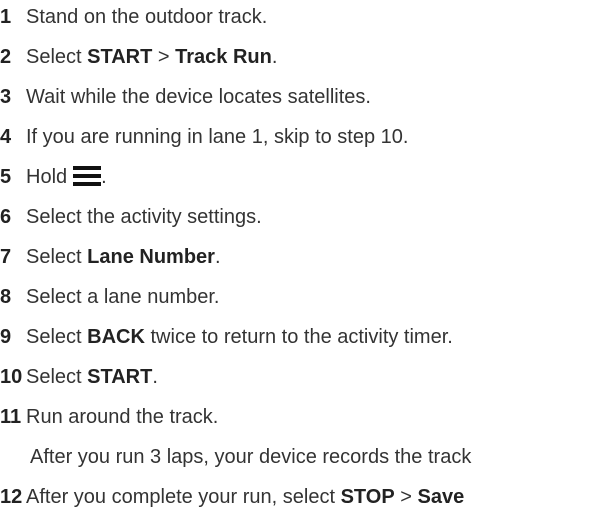 The height and width of the screenshot is (517, 615). I want to click on menu-icon, so click(87, 176).